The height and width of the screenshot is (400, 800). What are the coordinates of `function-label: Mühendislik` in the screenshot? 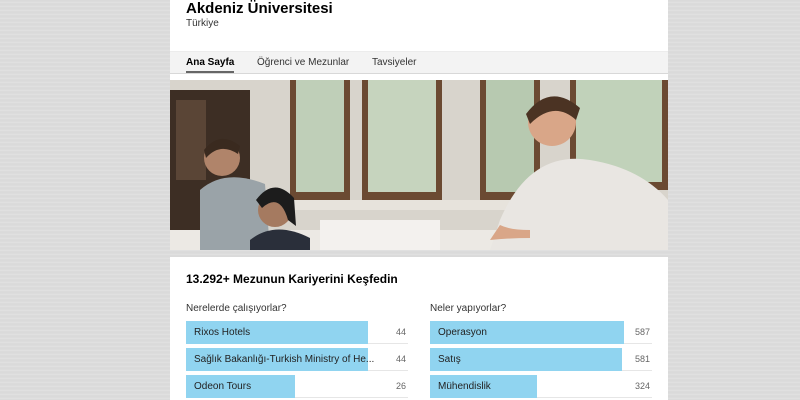 It's located at (464, 386).